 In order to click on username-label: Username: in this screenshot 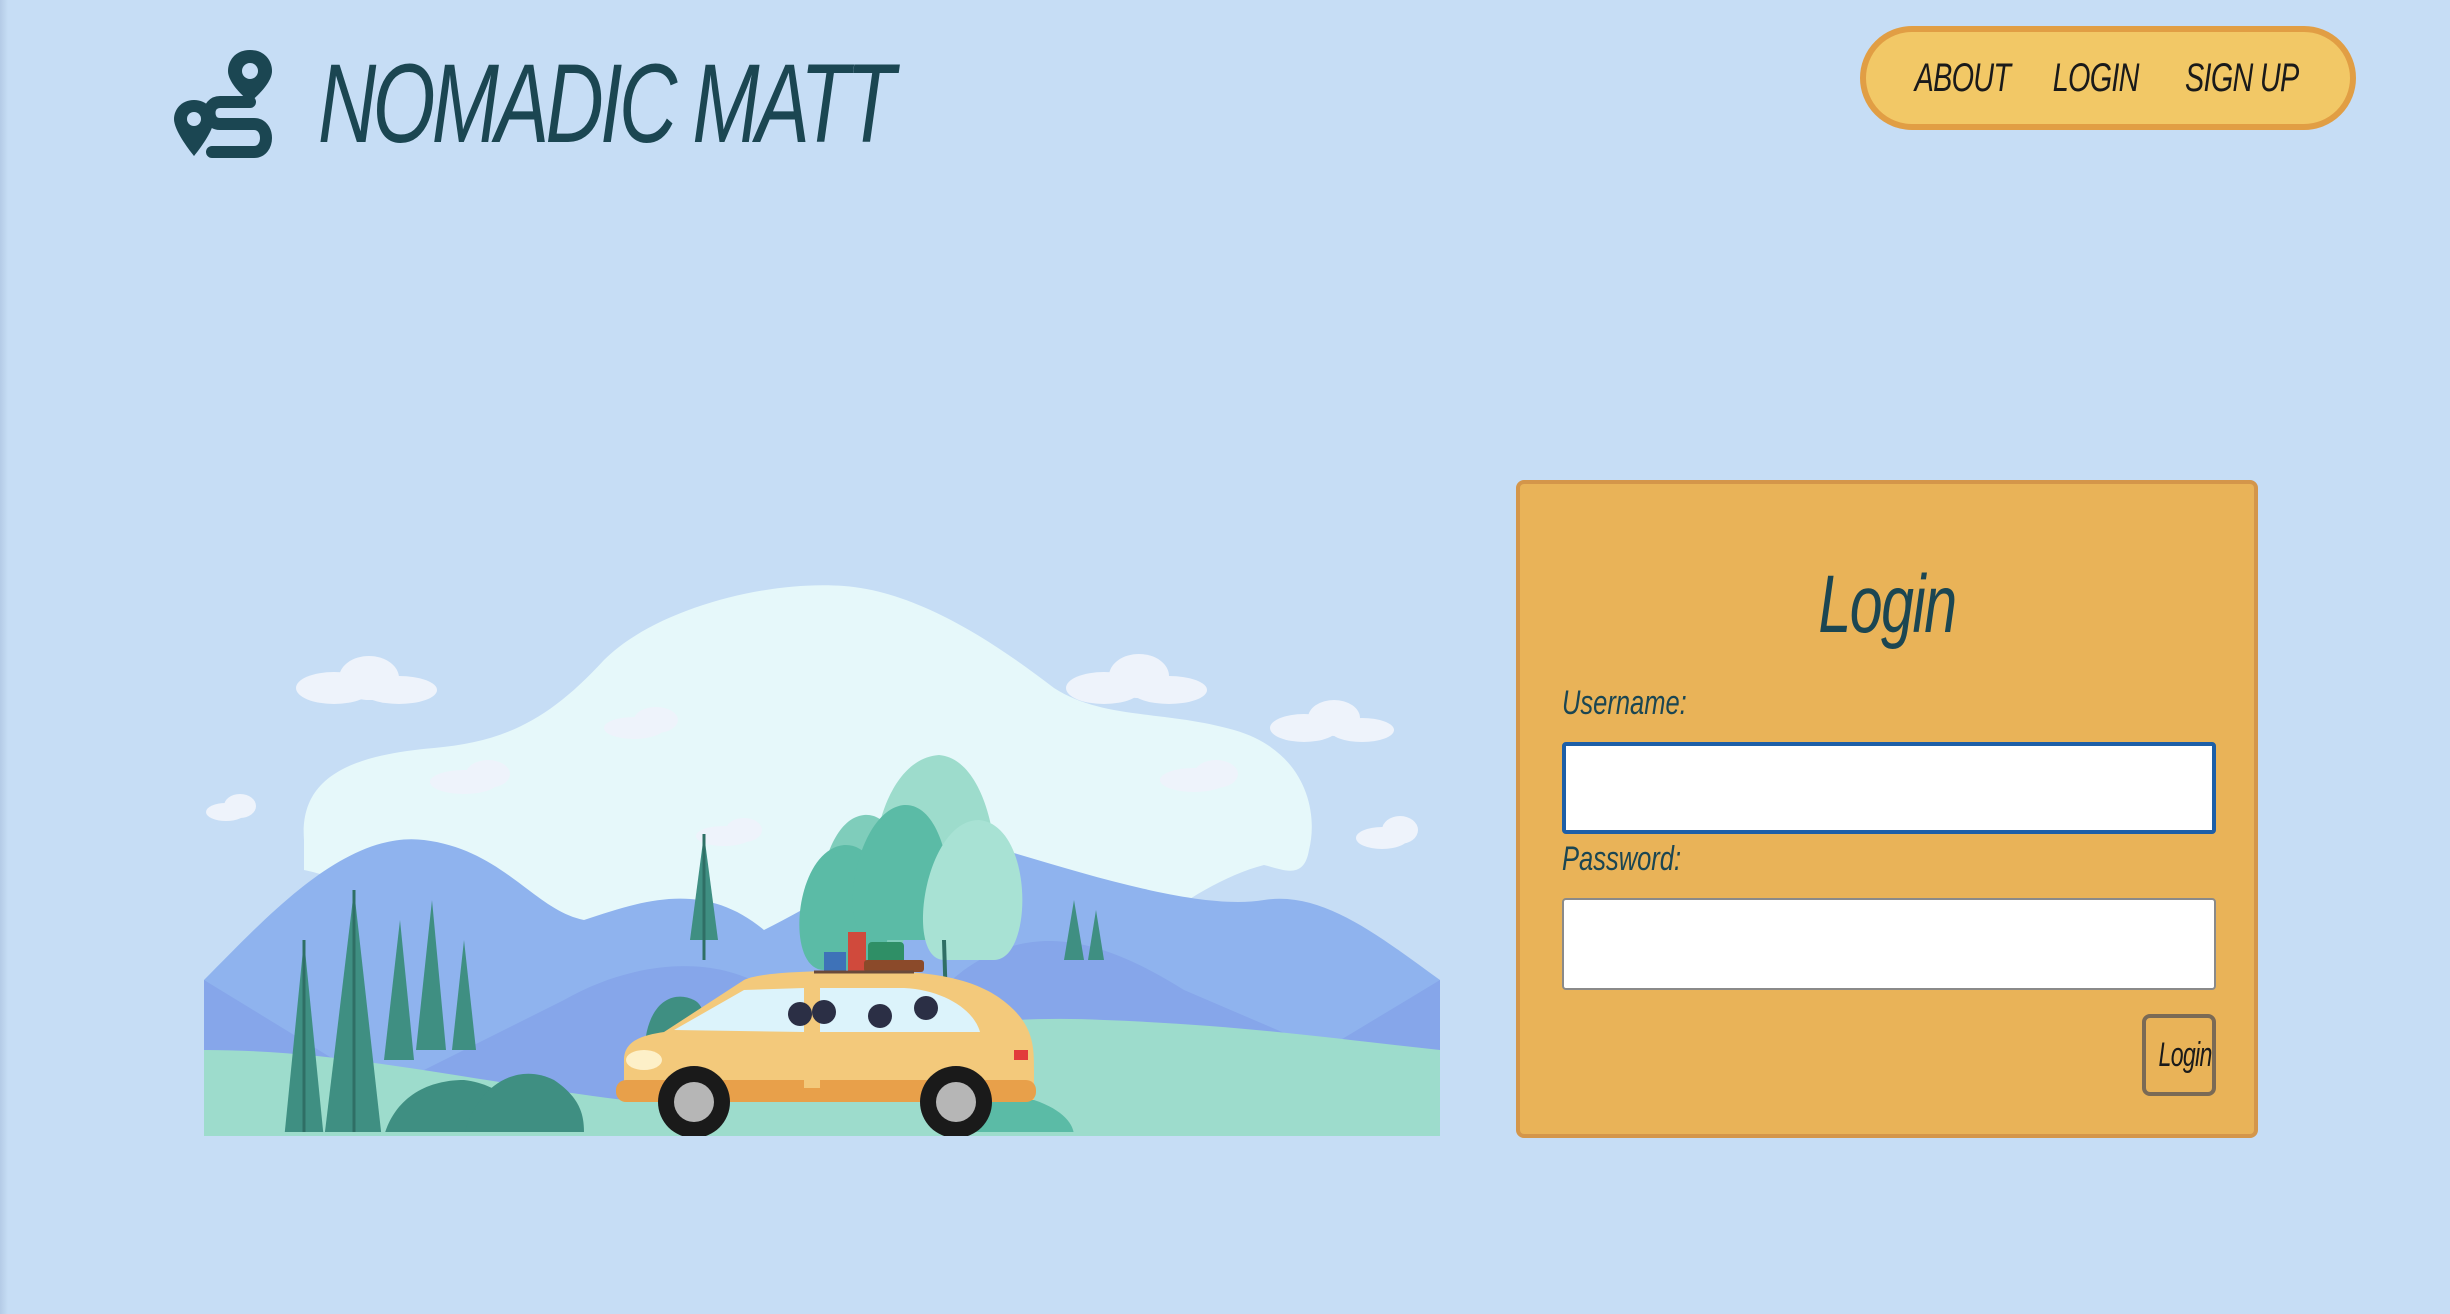, I will do `click(1624, 703)`.